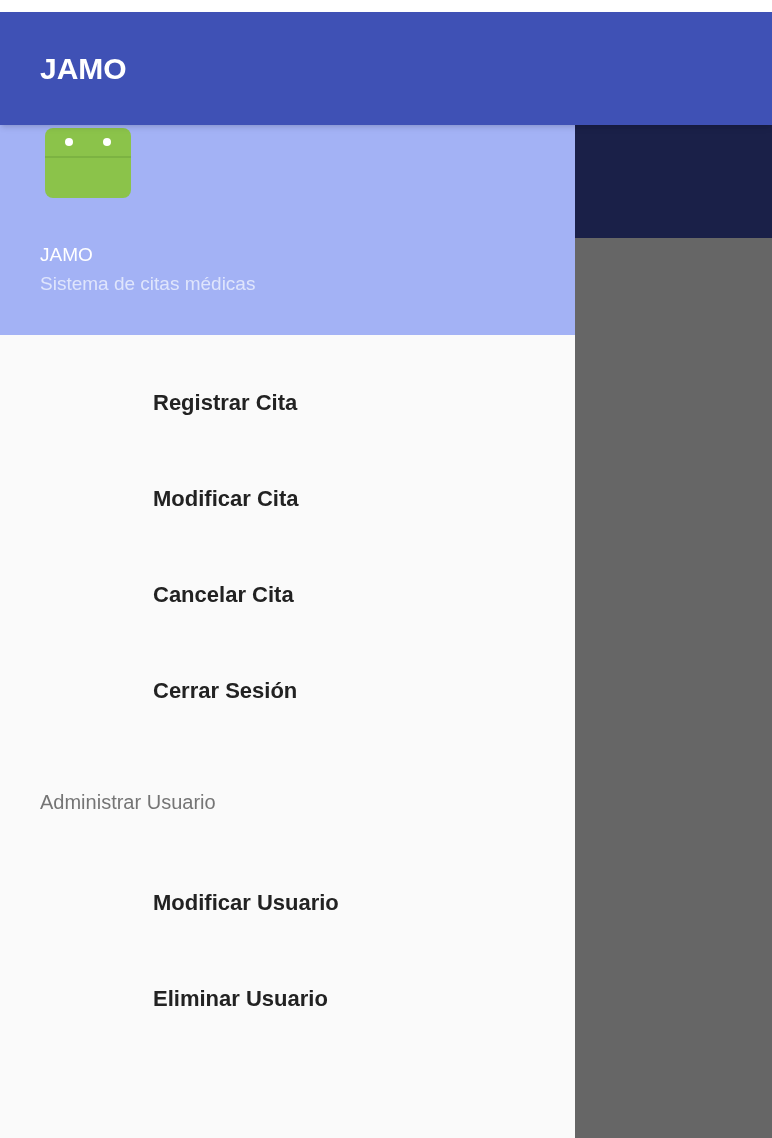  I want to click on menu-item: Eliminar Usuario, so click(287, 998).